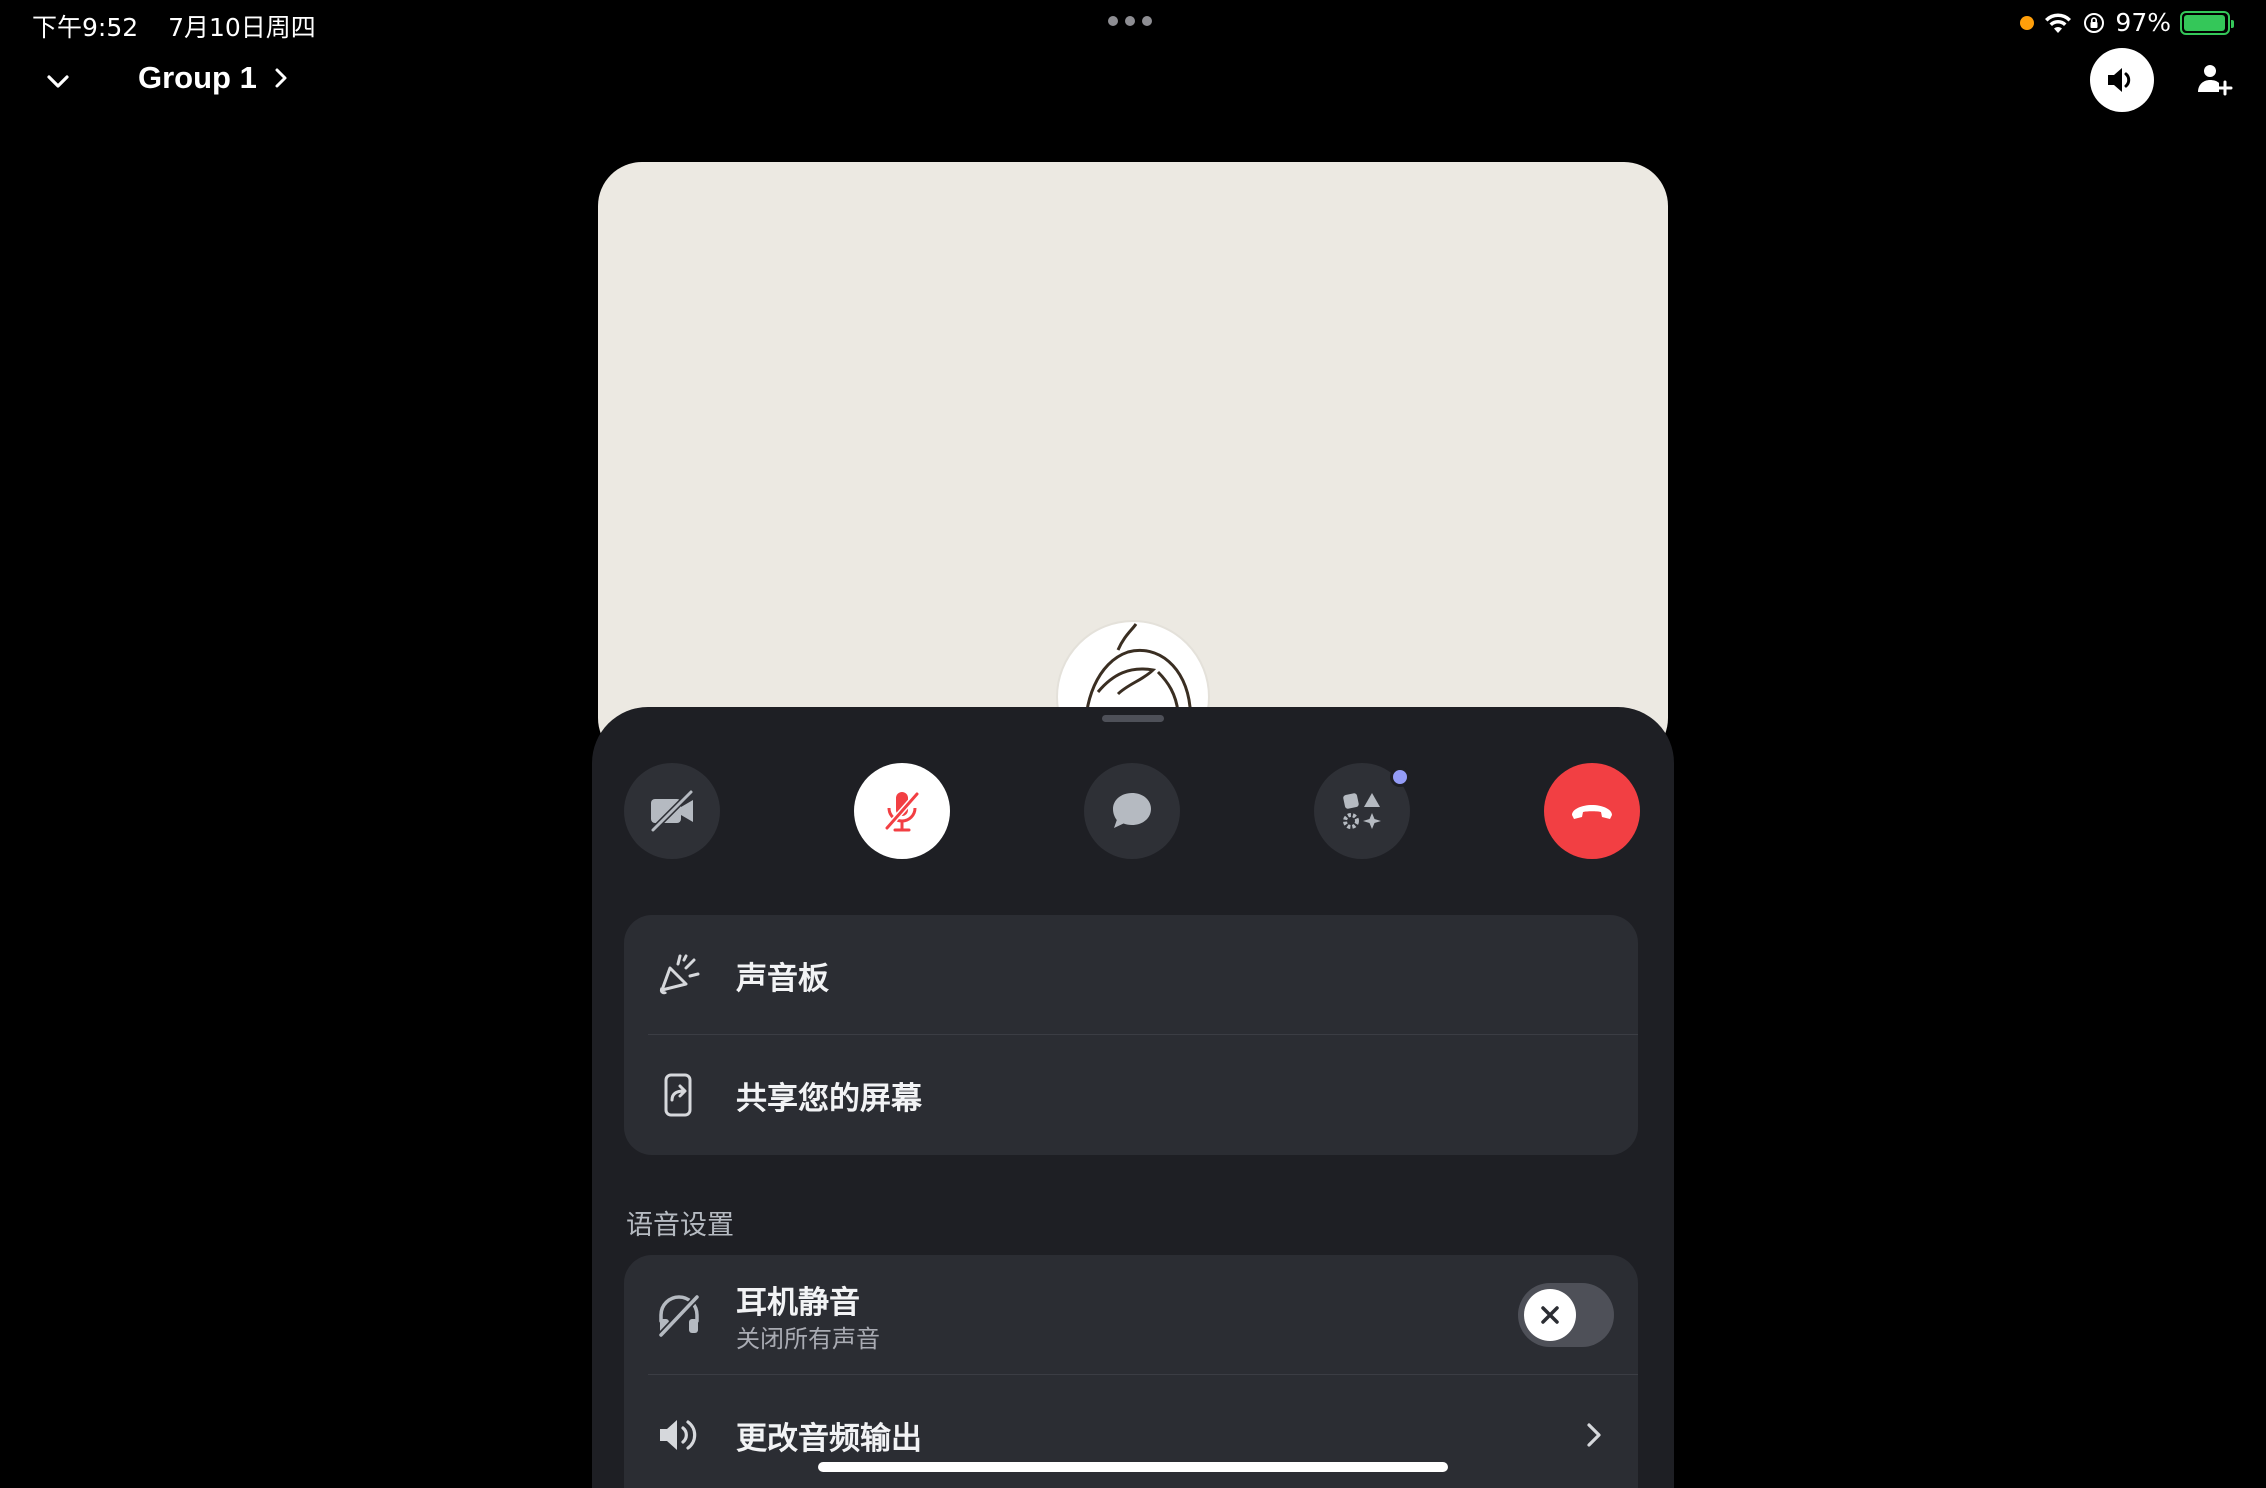 The width and height of the screenshot is (2266, 1488). Describe the element at coordinates (85, 27) in the screenshot. I see `status-time: 下午9:52` at that location.